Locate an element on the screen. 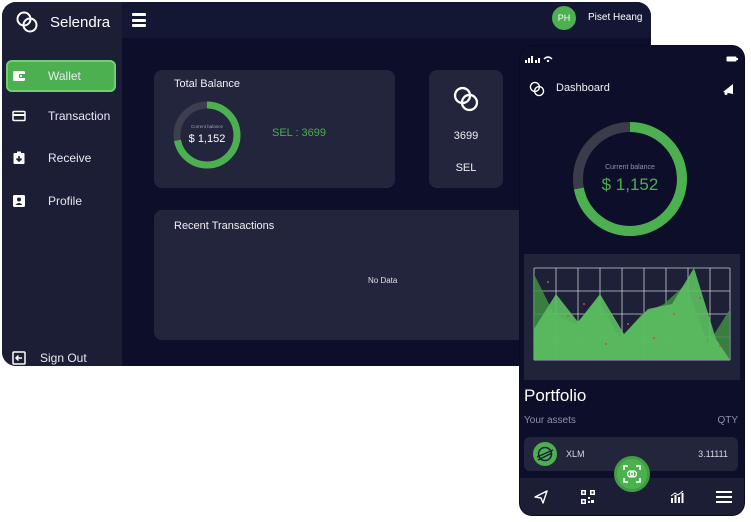  sidebar-item-label: Profile is located at coordinates (65, 201).